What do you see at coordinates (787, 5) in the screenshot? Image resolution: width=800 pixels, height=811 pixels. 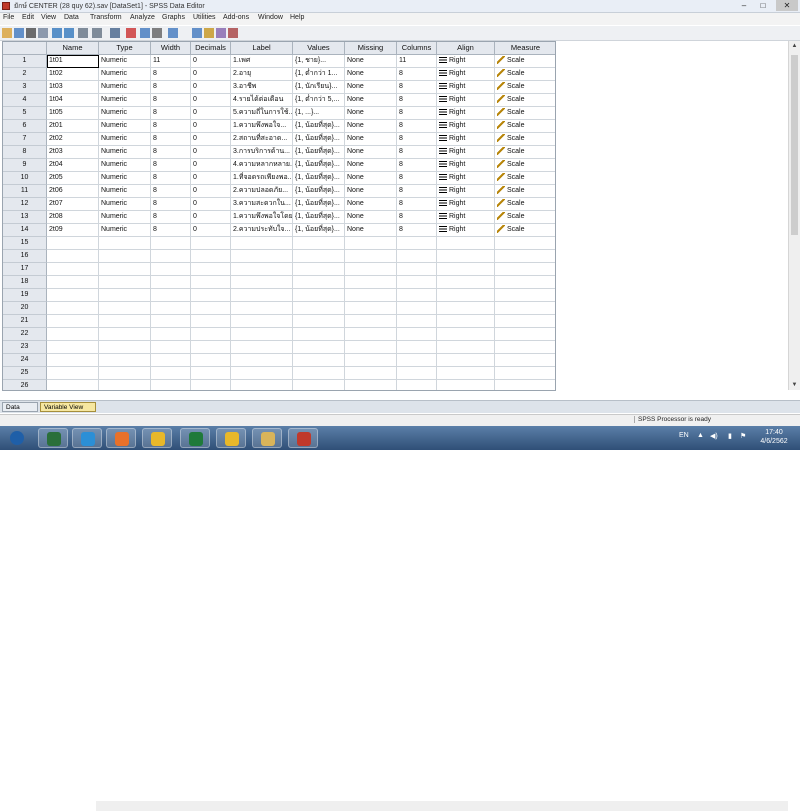 I see `close-button: ✕` at bounding box center [787, 5].